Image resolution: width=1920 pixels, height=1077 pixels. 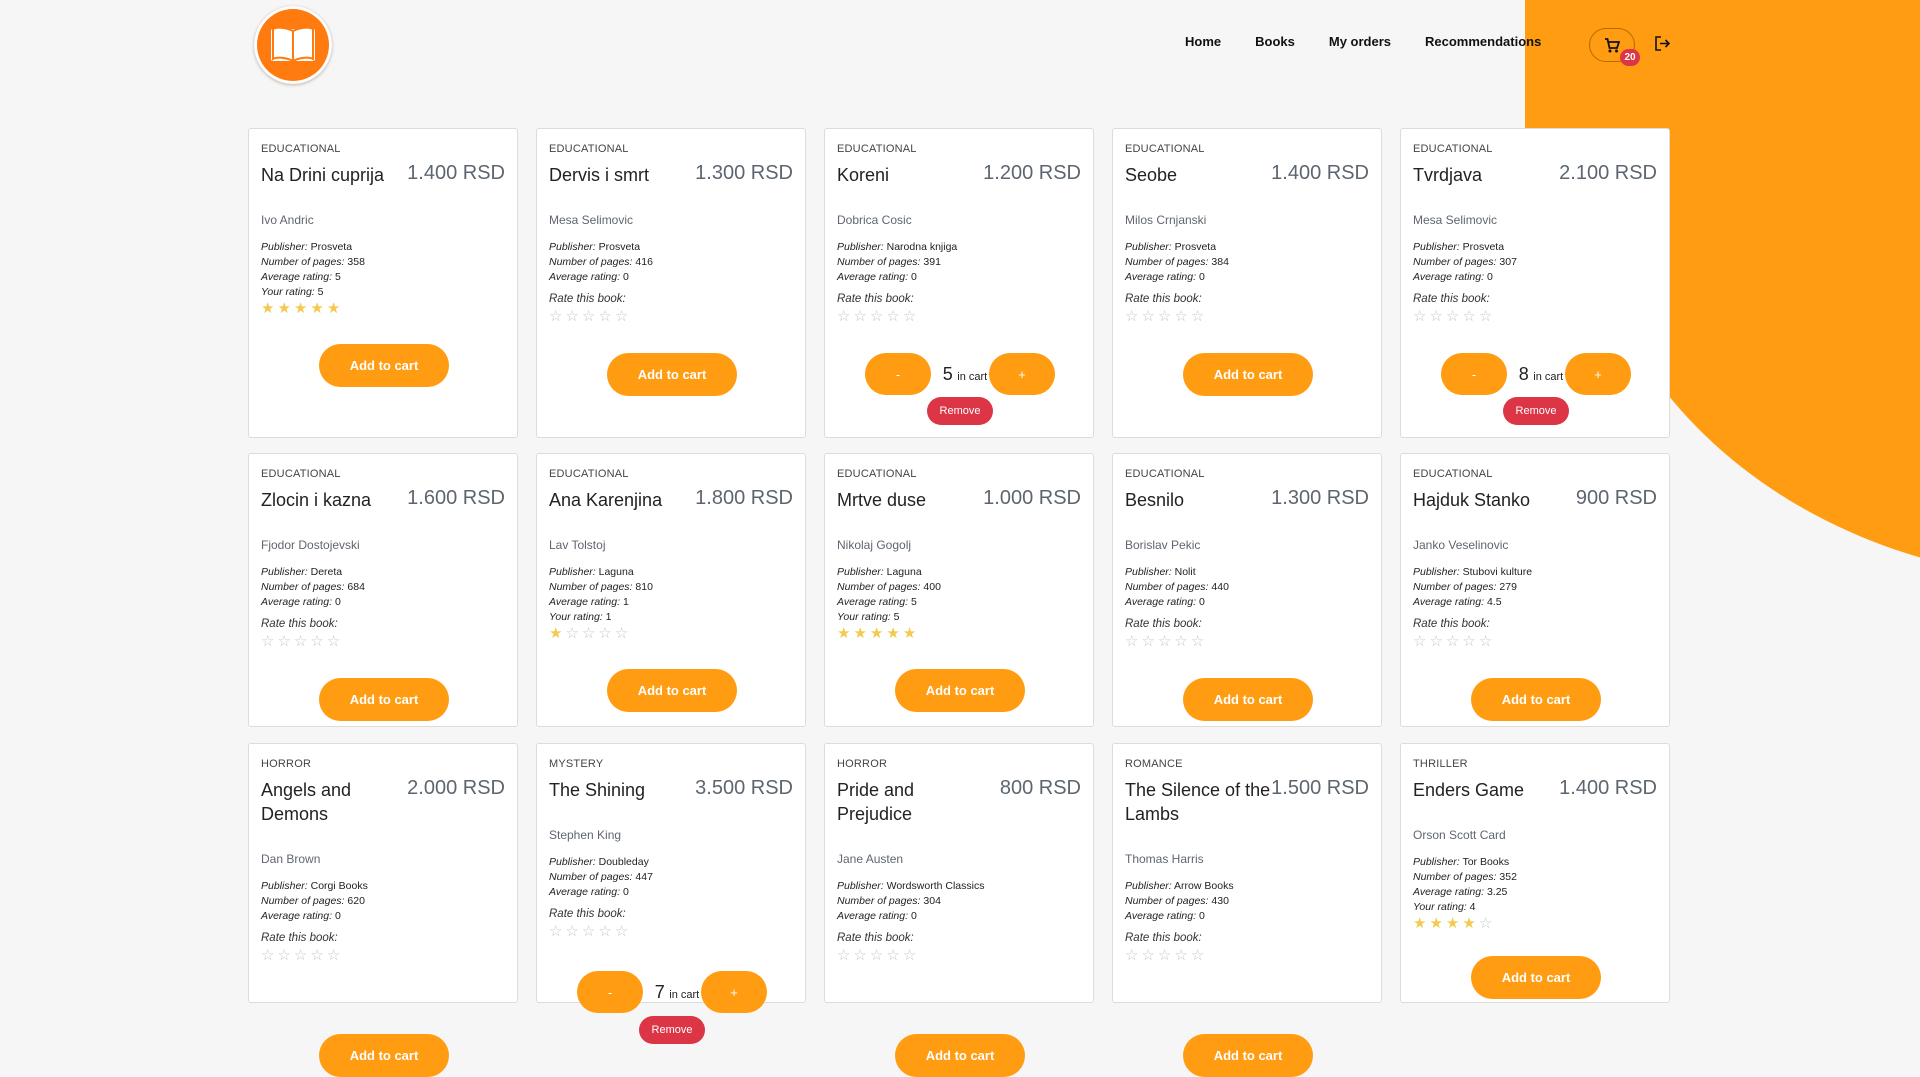 What do you see at coordinates (601, 633) in the screenshot?
I see `star-rating: ★ ☆ ☆ ☆ ☆` at bounding box center [601, 633].